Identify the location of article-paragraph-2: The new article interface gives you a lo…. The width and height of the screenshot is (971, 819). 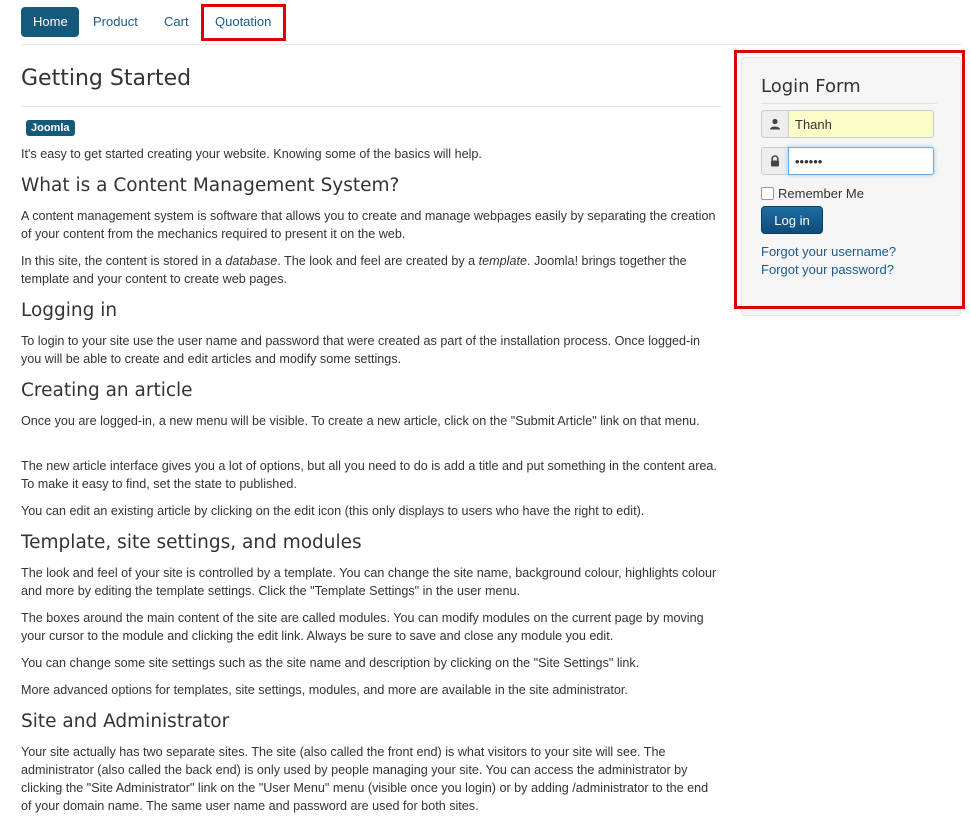
(369, 475).